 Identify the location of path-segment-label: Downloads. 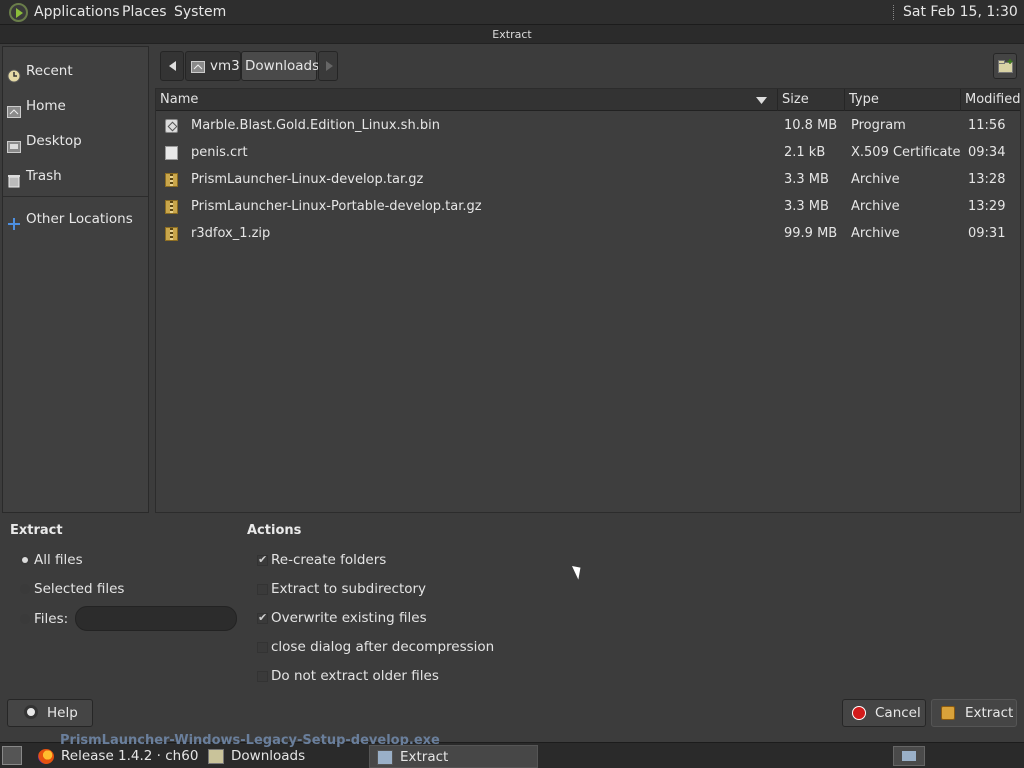
(282, 66).